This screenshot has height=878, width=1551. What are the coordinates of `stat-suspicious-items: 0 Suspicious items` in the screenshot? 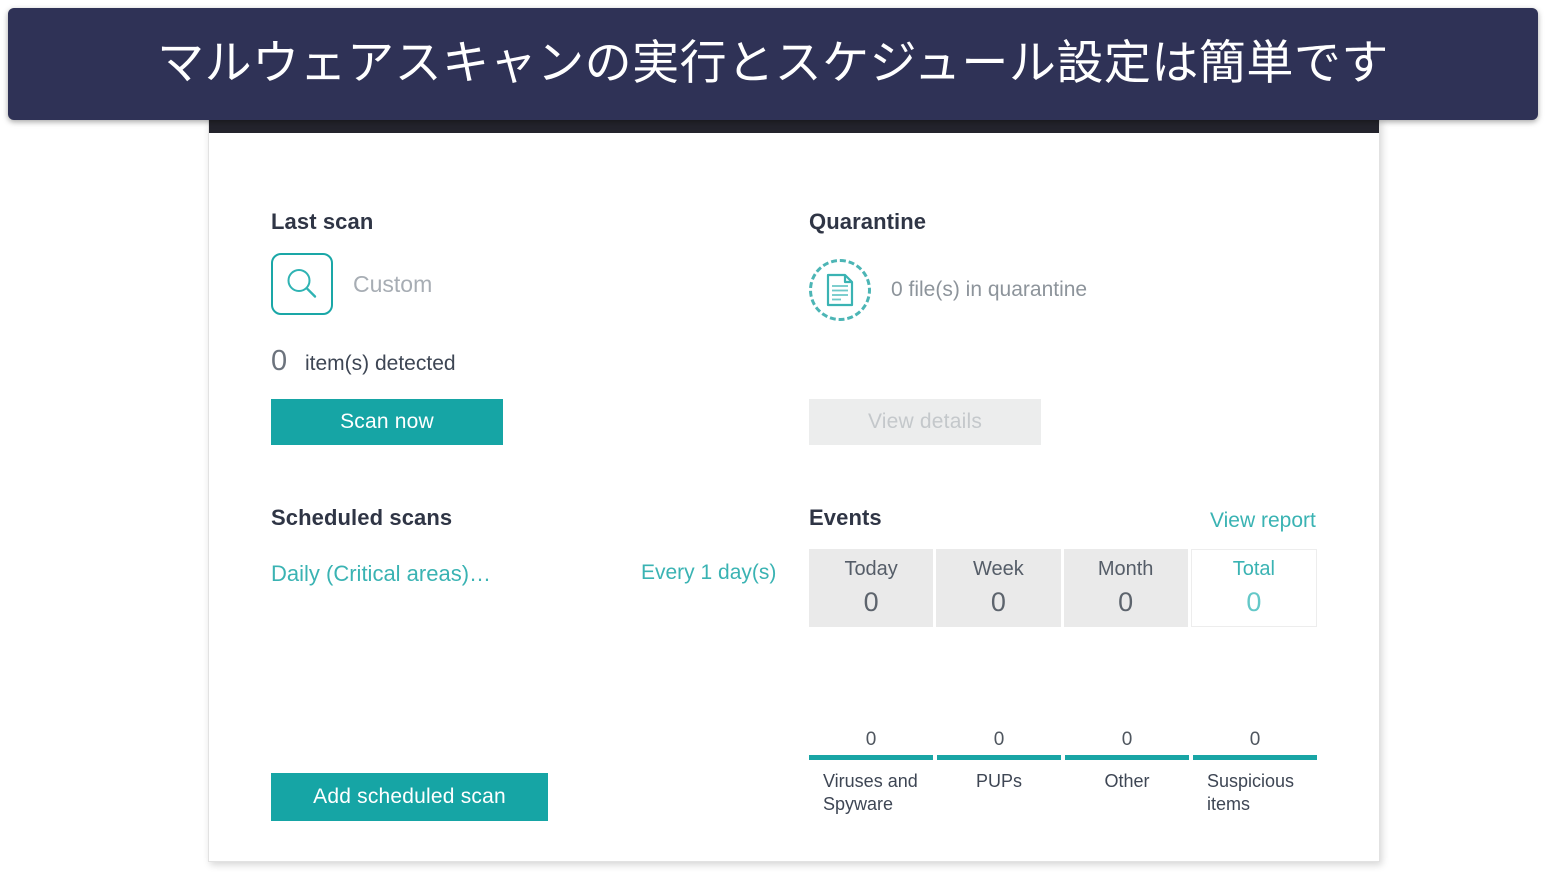 It's located at (1255, 772).